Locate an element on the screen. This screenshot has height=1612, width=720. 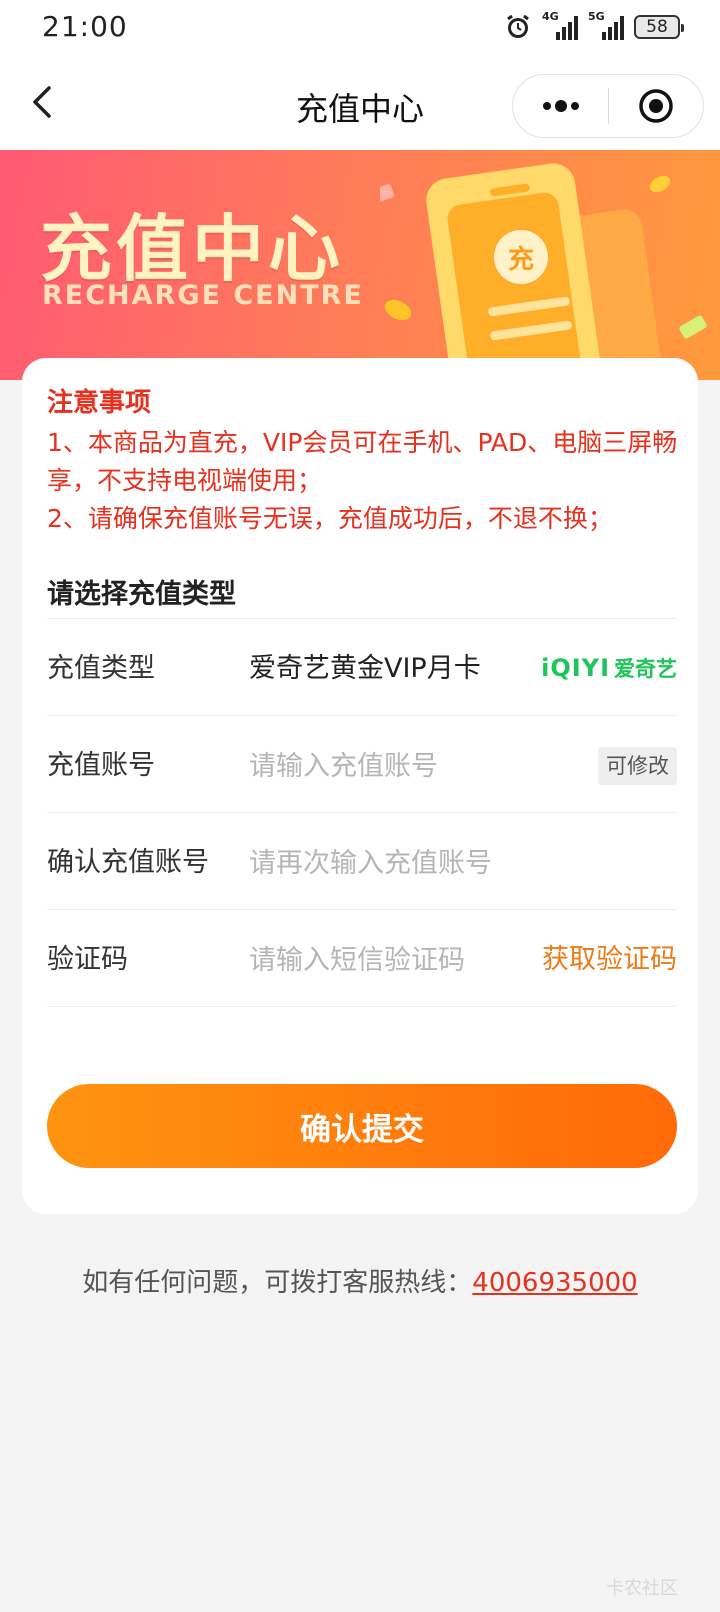
section-title: 请选择充值类型 is located at coordinates (141, 594).